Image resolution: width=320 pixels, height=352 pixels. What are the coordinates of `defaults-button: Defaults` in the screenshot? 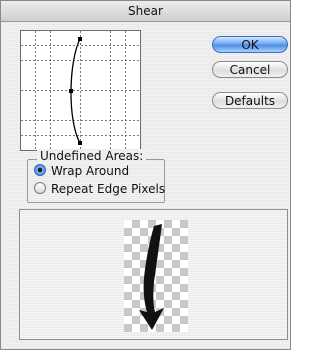 It's located at (250, 100).